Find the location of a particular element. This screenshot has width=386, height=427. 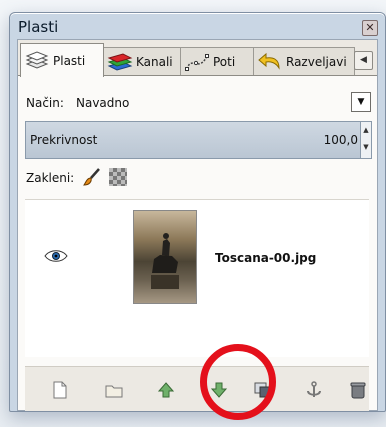

titlebar: Plasti ✕ is located at coordinates (197, 27).